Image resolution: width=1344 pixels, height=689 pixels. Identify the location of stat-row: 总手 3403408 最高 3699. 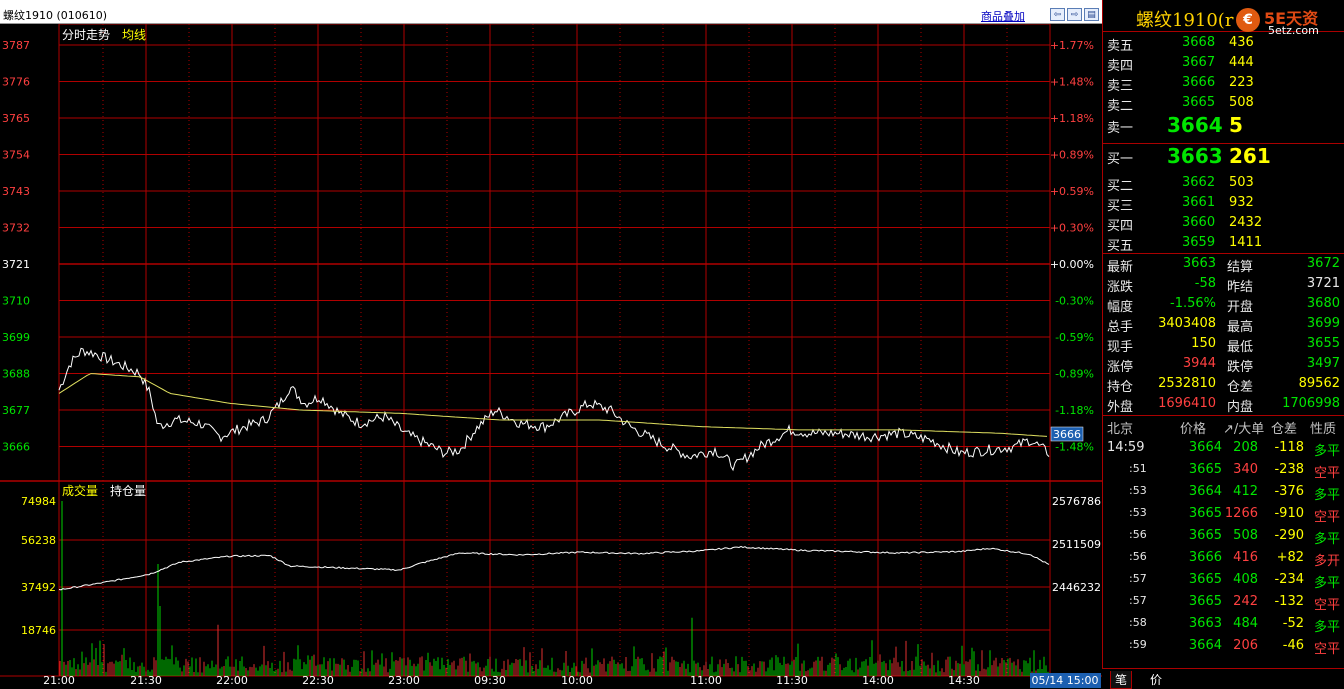
(1223, 324).